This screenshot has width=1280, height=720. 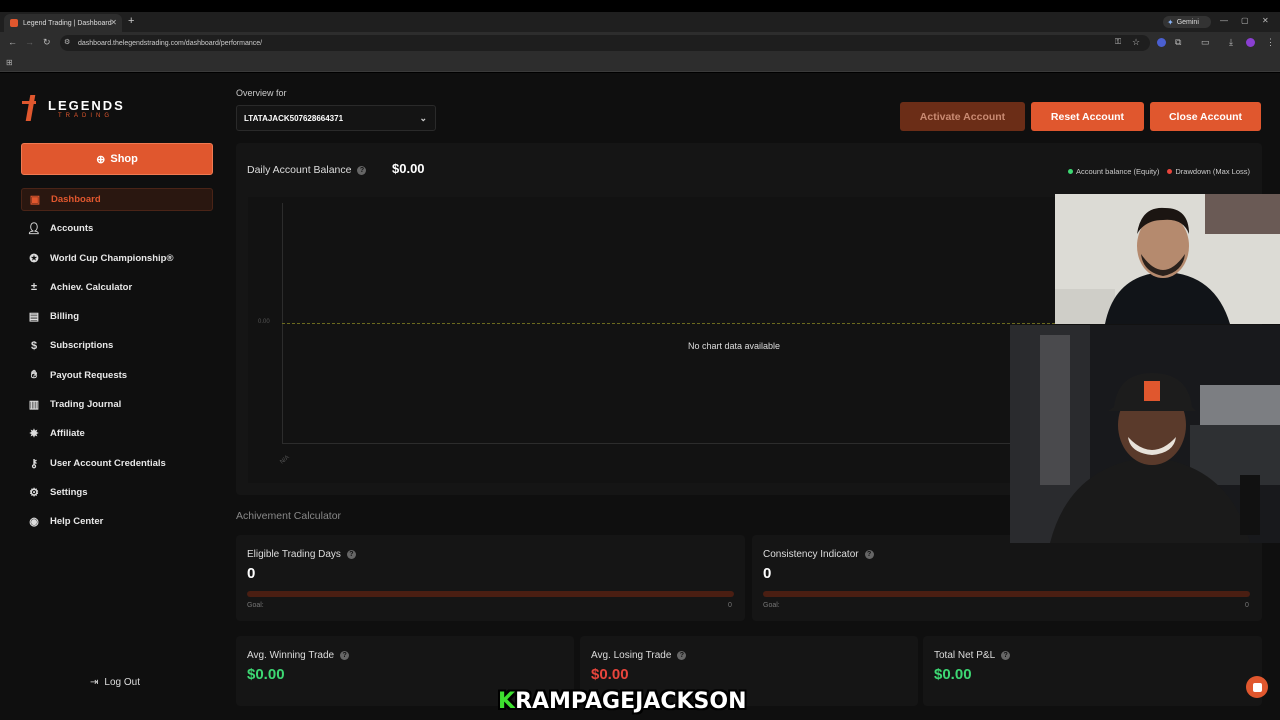 I want to click on activate-account-button: Activate Account, so click(x=962, y=116).